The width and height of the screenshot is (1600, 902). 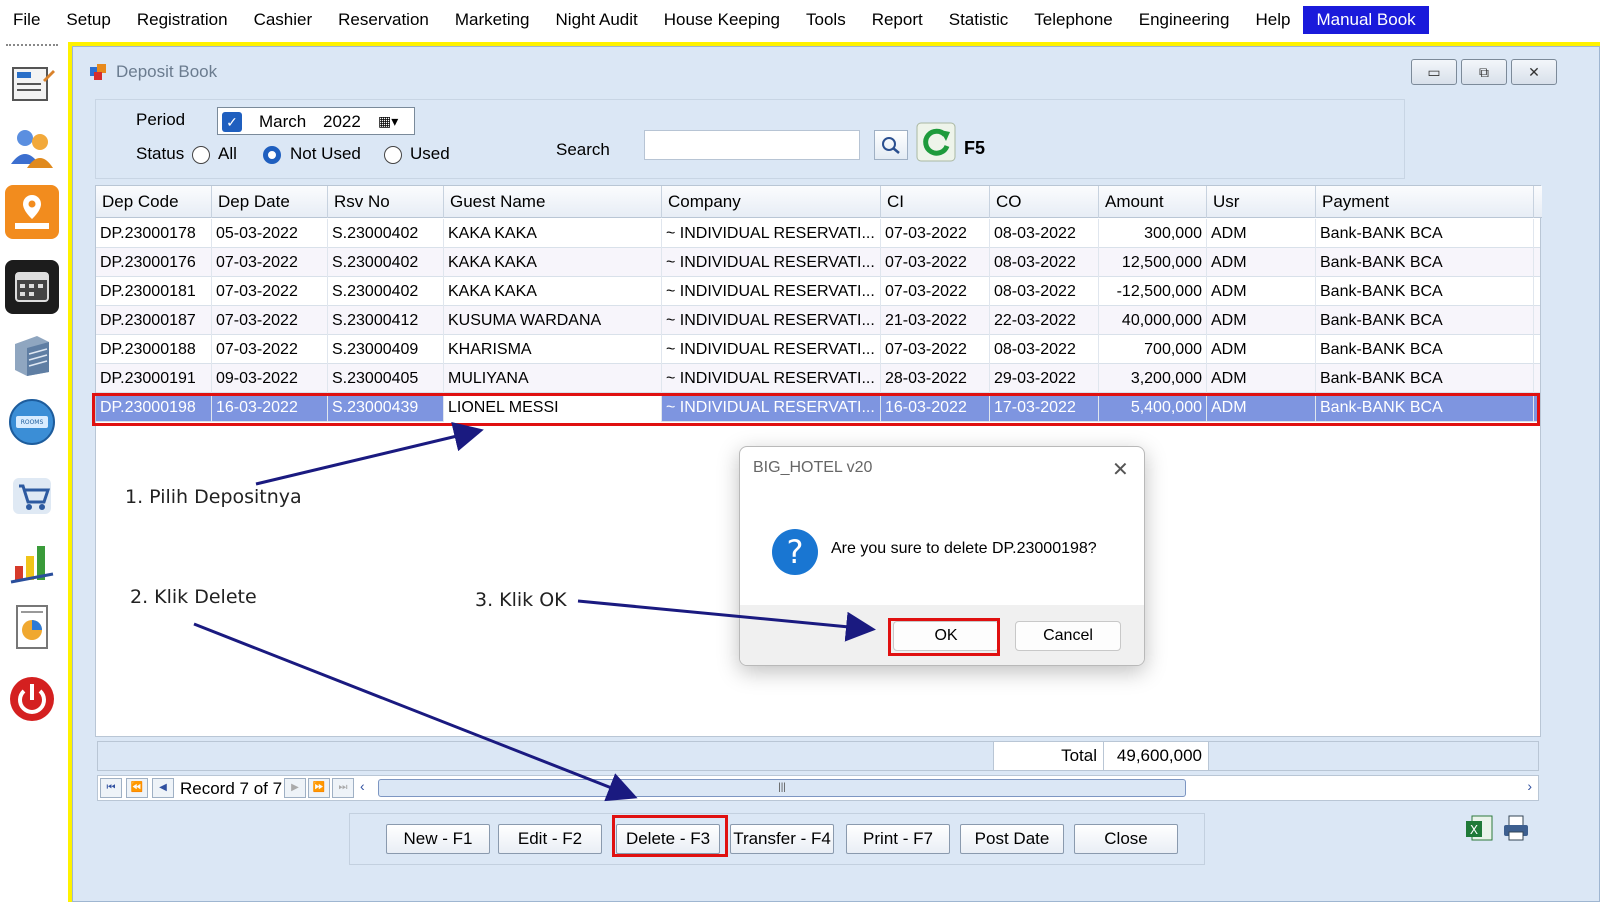 What do you see at coordinates (32, 355) in the screenshot?
I see `building-icon` at bounding box center [32, 355].